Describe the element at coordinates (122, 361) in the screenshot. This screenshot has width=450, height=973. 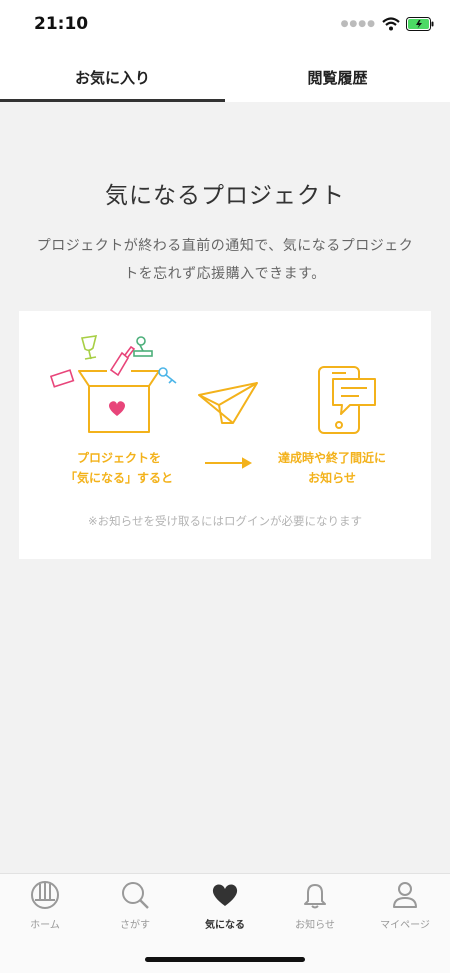
I see `bottle-icon` at that location.